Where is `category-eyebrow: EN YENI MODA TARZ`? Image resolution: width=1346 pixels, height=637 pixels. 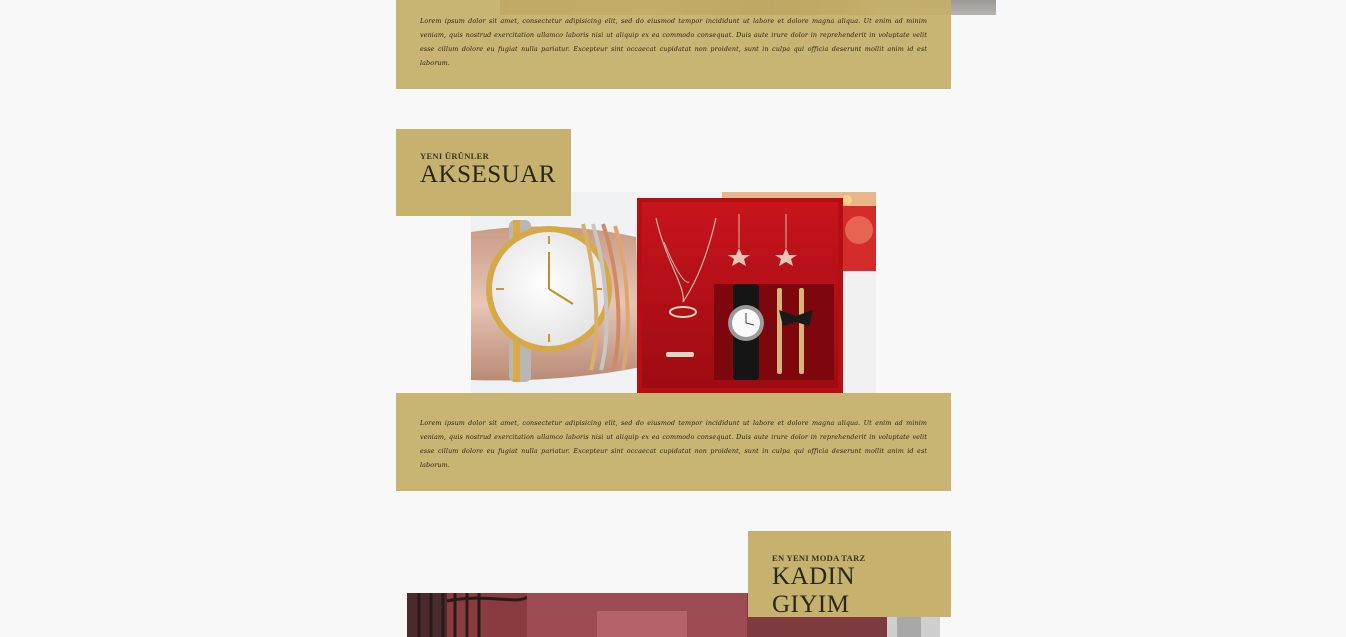
category-eyebrow: EN YENI MODA TARZ is located at coordinates (819, 558).